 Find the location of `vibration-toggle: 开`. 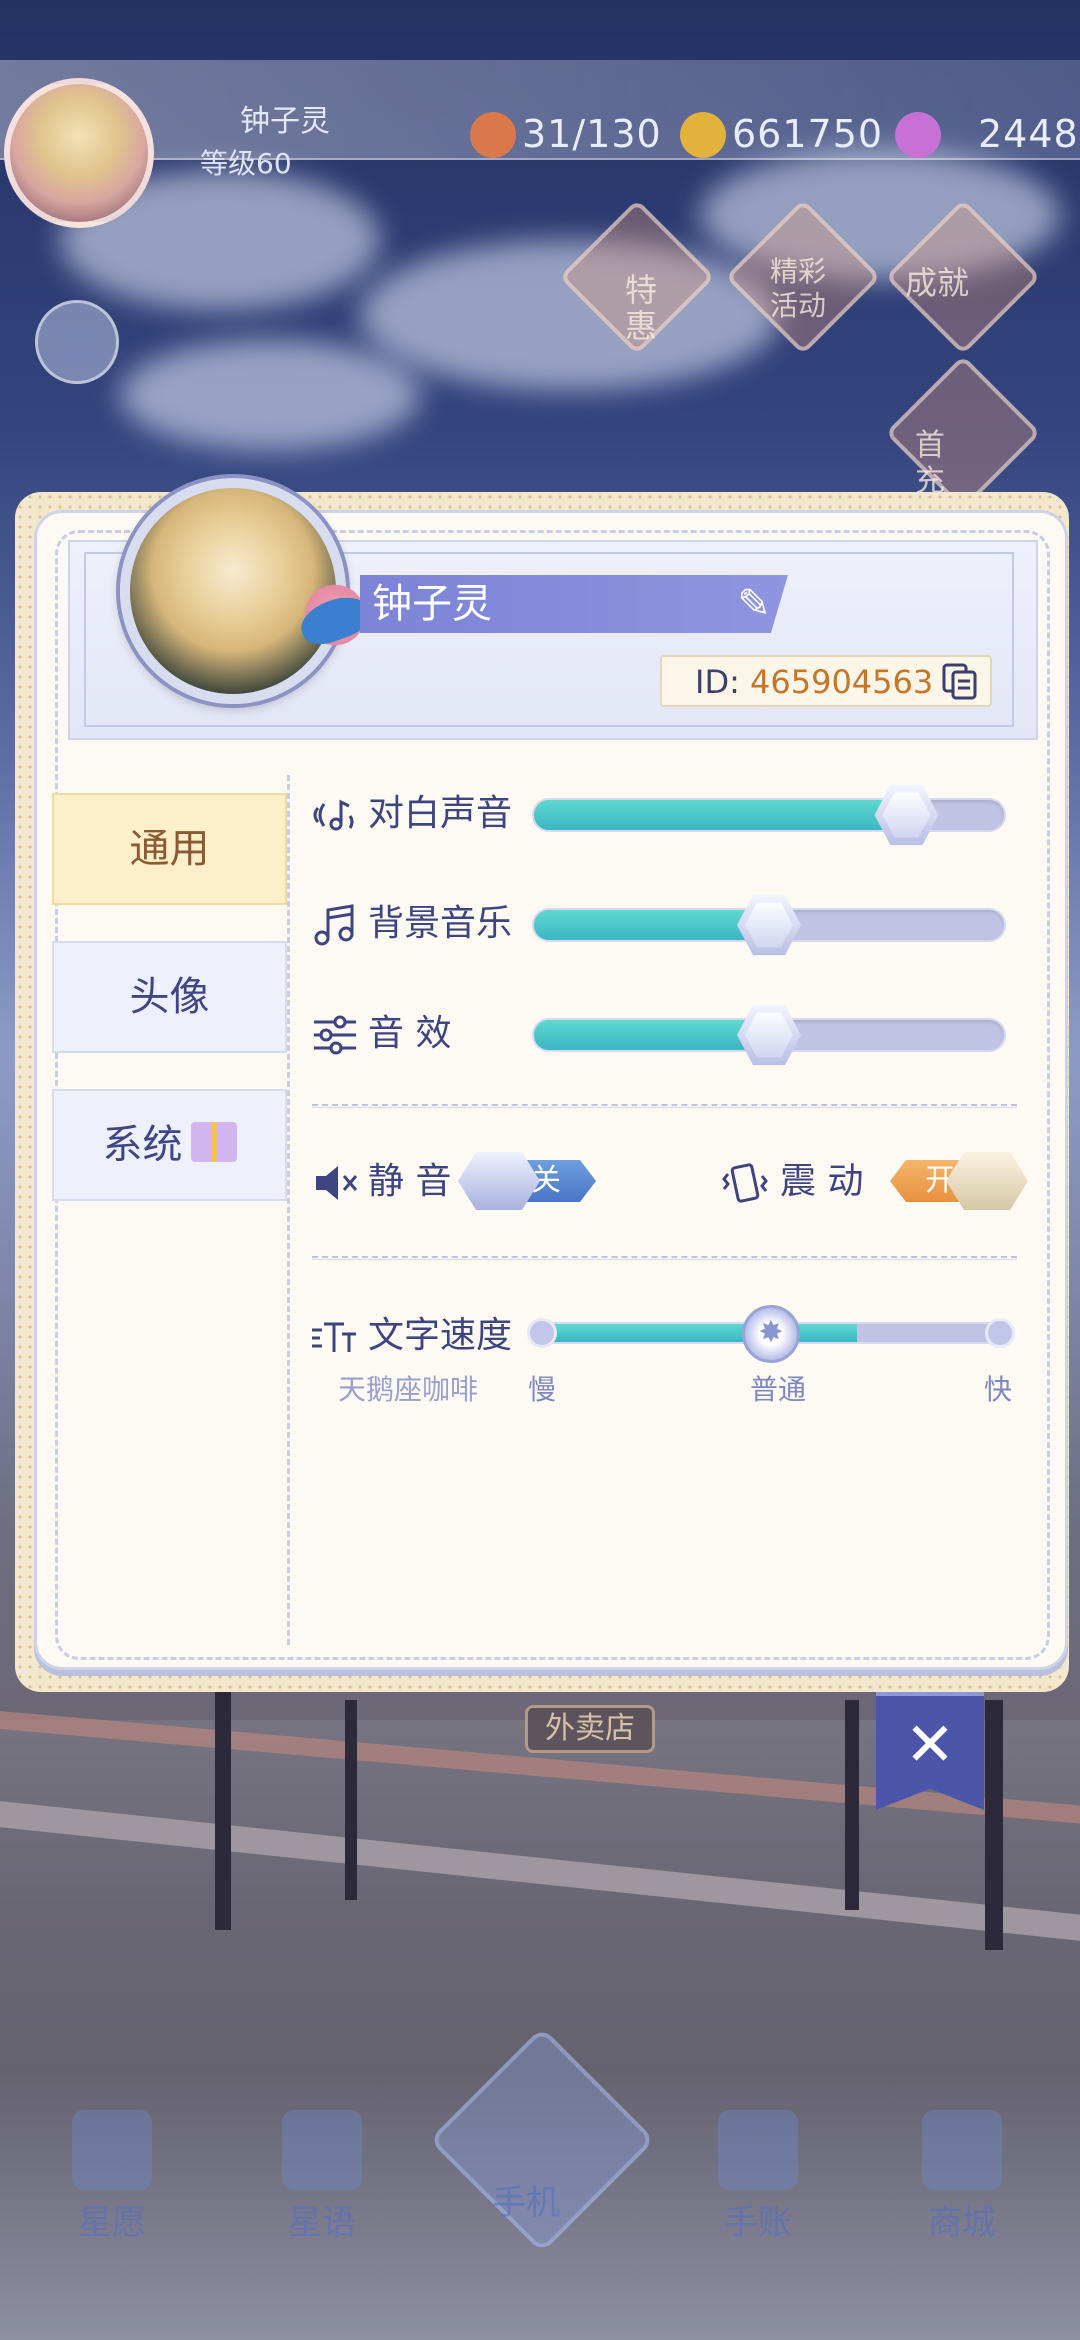

vibration-toggle: 开 is located at coordinates (959, 1181).